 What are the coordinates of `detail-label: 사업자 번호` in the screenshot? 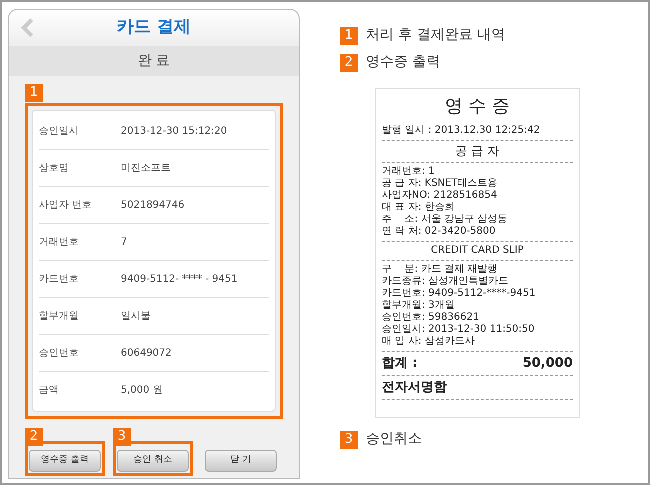 It's located at (66, 205).